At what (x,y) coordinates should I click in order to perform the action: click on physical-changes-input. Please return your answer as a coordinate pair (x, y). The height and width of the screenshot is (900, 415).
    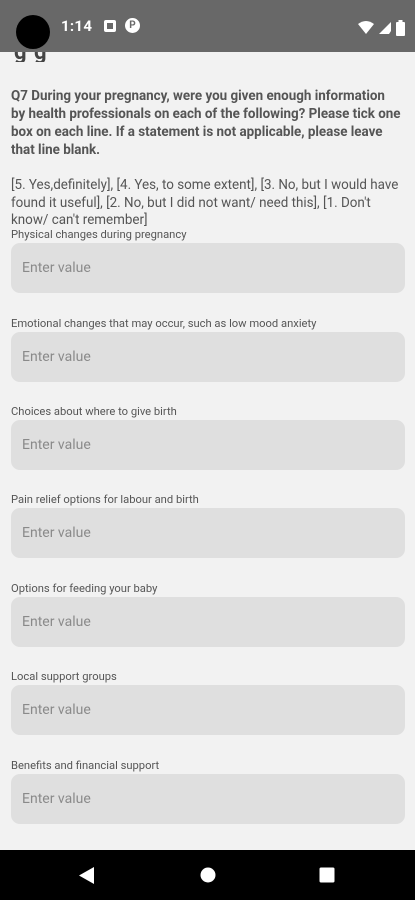
    Looking at the image, I should click on (208, 268).